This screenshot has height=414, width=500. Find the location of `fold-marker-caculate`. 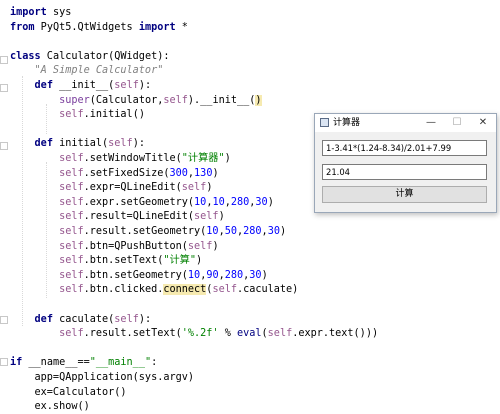

fold-marker-caculate is located at coordinates (4, 320).